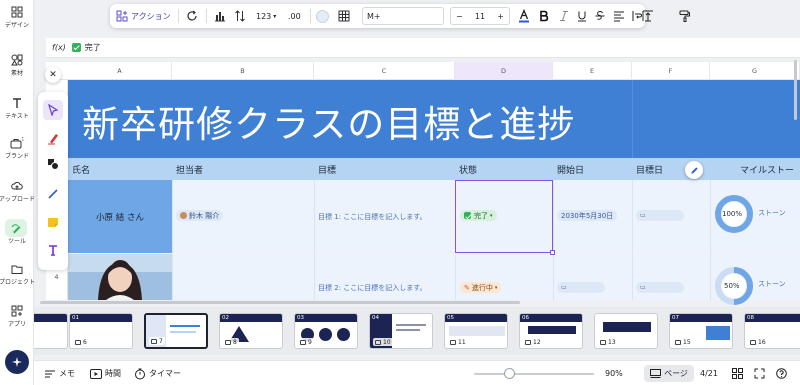 The image size is (800, 385). I want to click on vertical-scrollbar, so click(795, 180).